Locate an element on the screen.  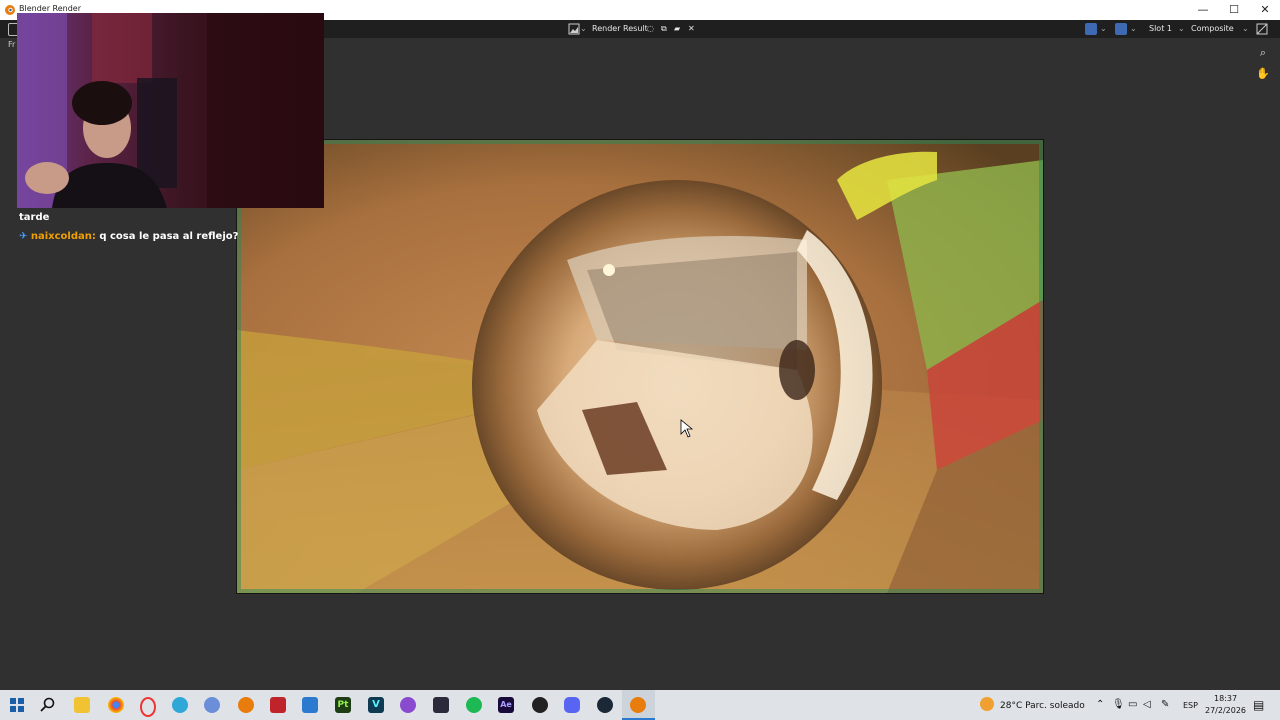
chat-username: naixcoldan: is located at coordinates (63, 236).